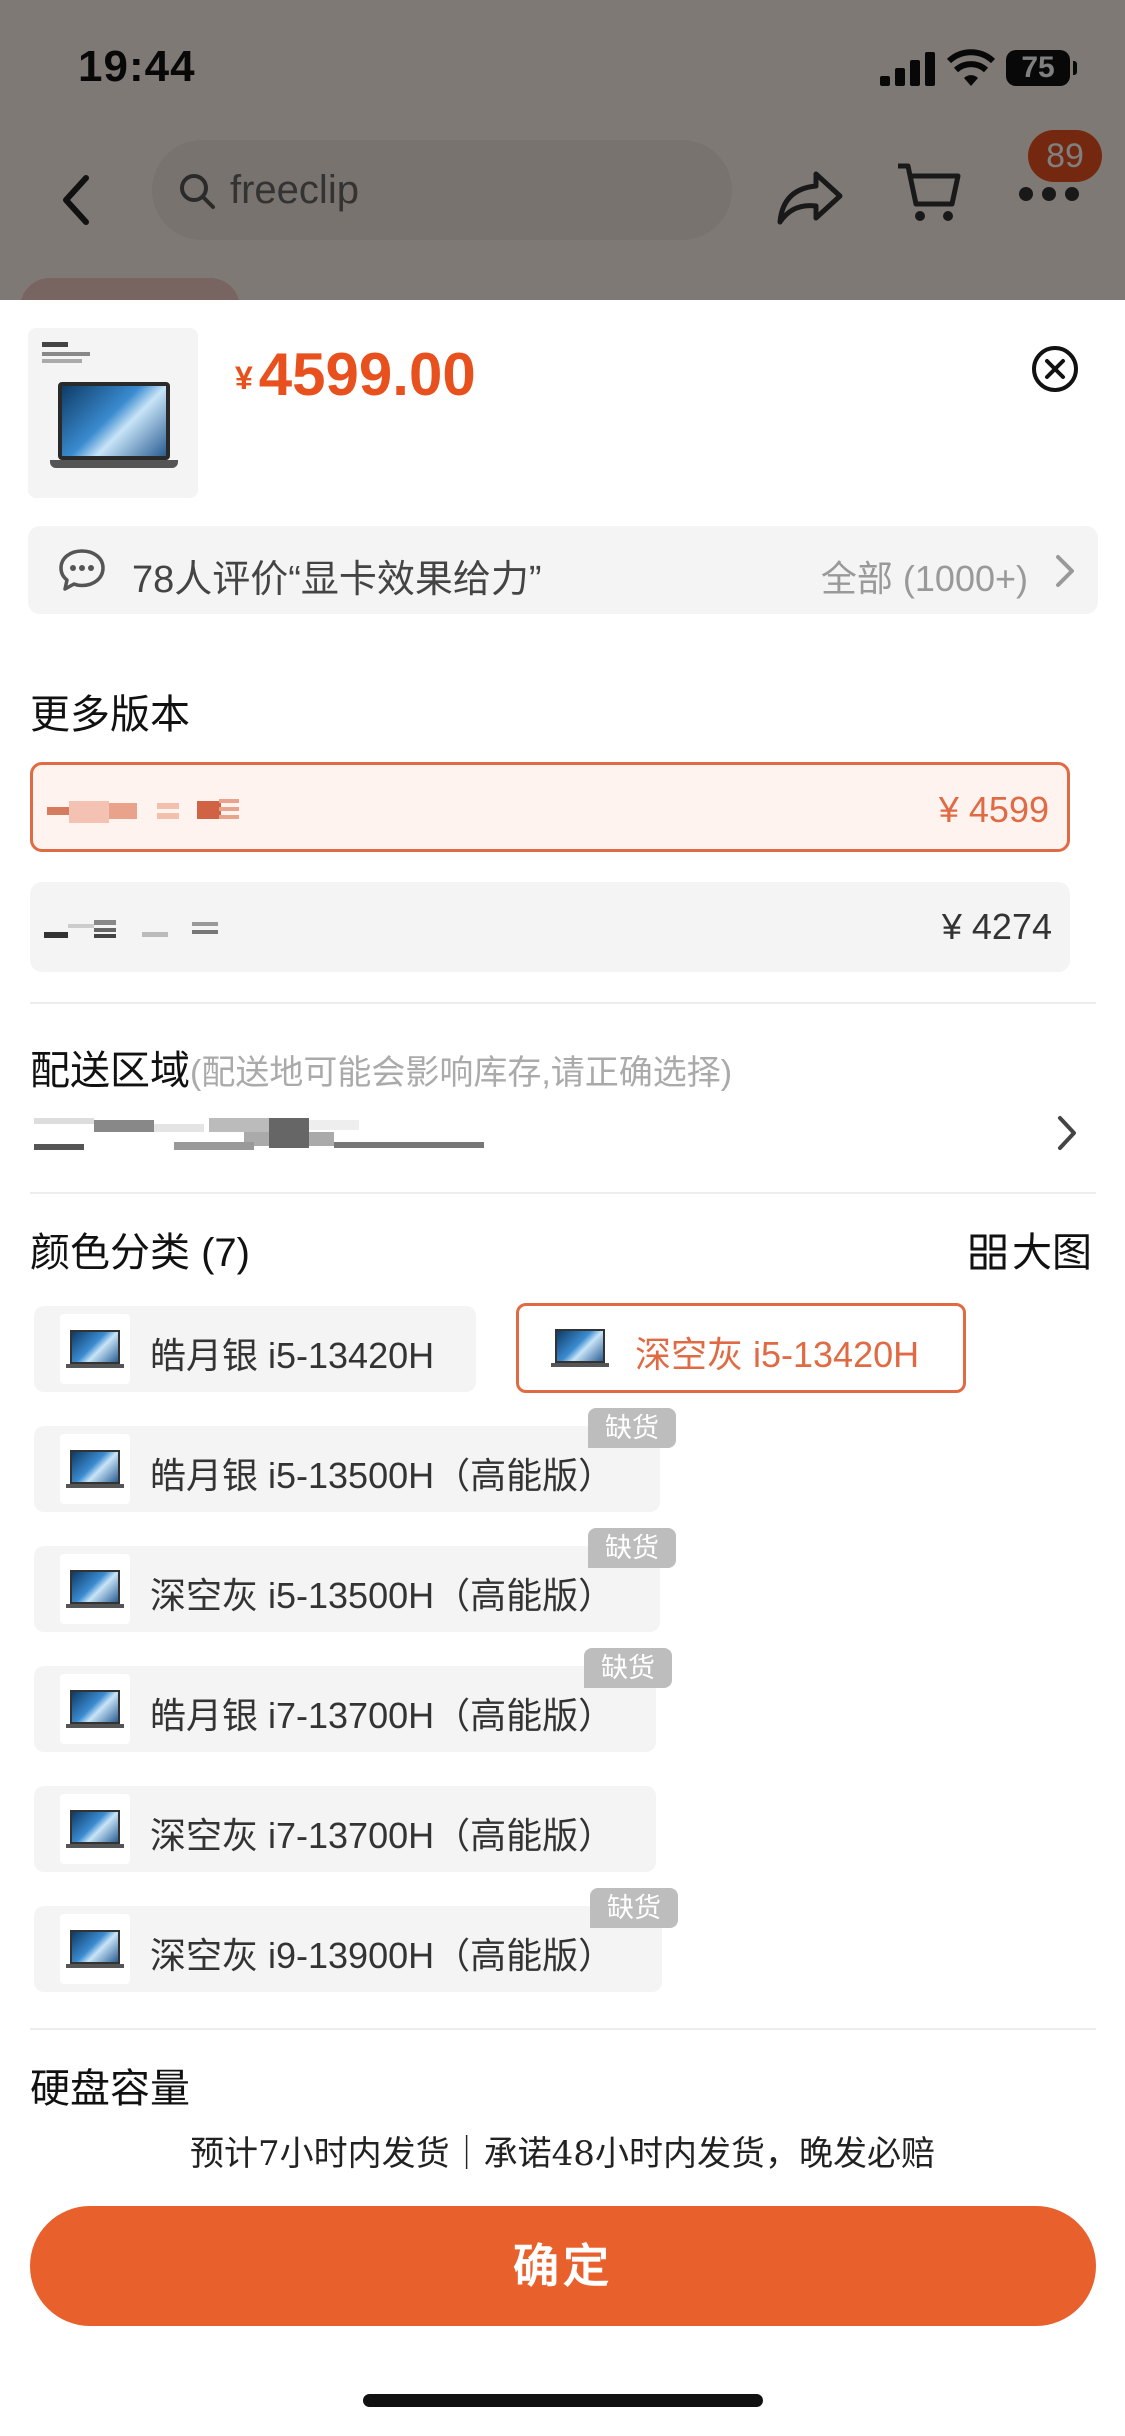  I want to click on delivery-section-title: 配送区域(配送地可能会影响库存,请正确选择), so click(381, 1067).